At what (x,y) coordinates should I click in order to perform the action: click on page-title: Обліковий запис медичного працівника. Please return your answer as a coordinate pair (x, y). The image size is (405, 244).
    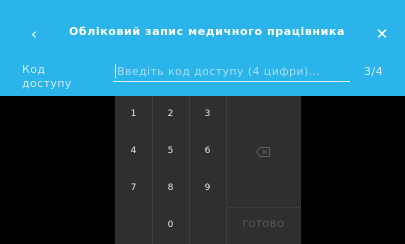
    Looking at the image, I should click on (207, 31).